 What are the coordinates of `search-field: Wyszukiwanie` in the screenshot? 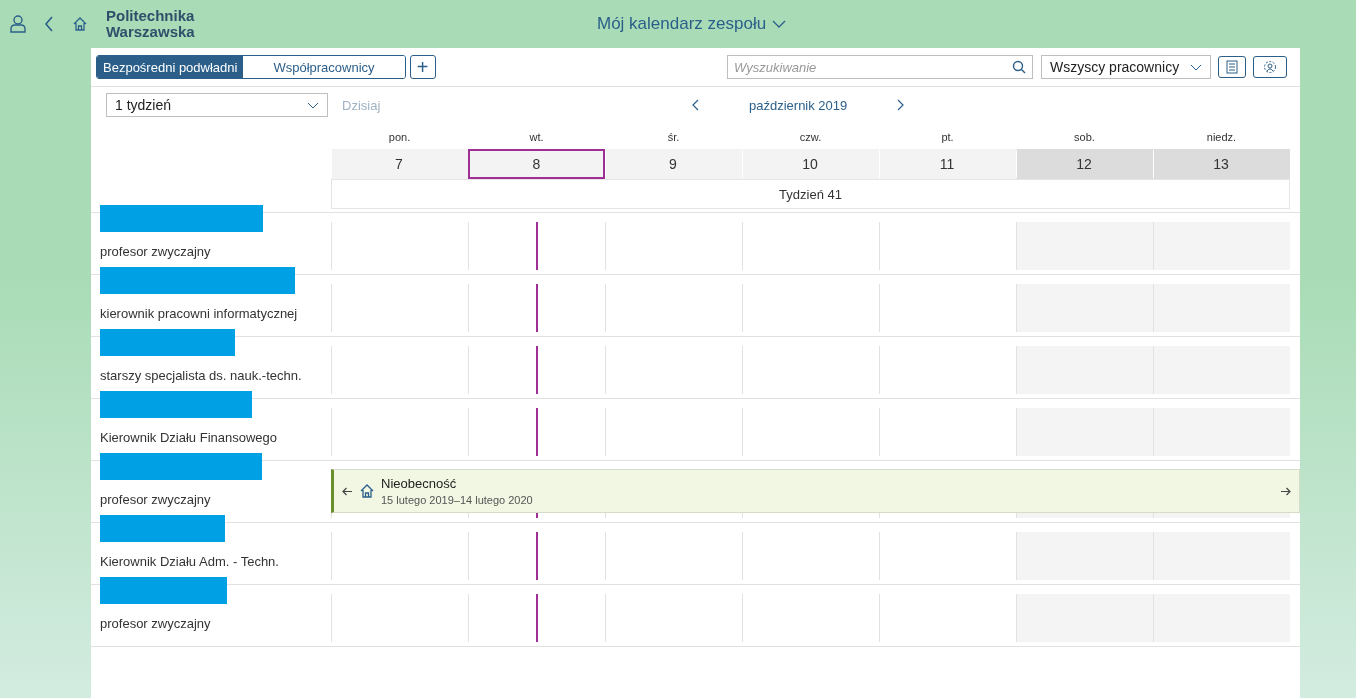 It's located at (880, 67).